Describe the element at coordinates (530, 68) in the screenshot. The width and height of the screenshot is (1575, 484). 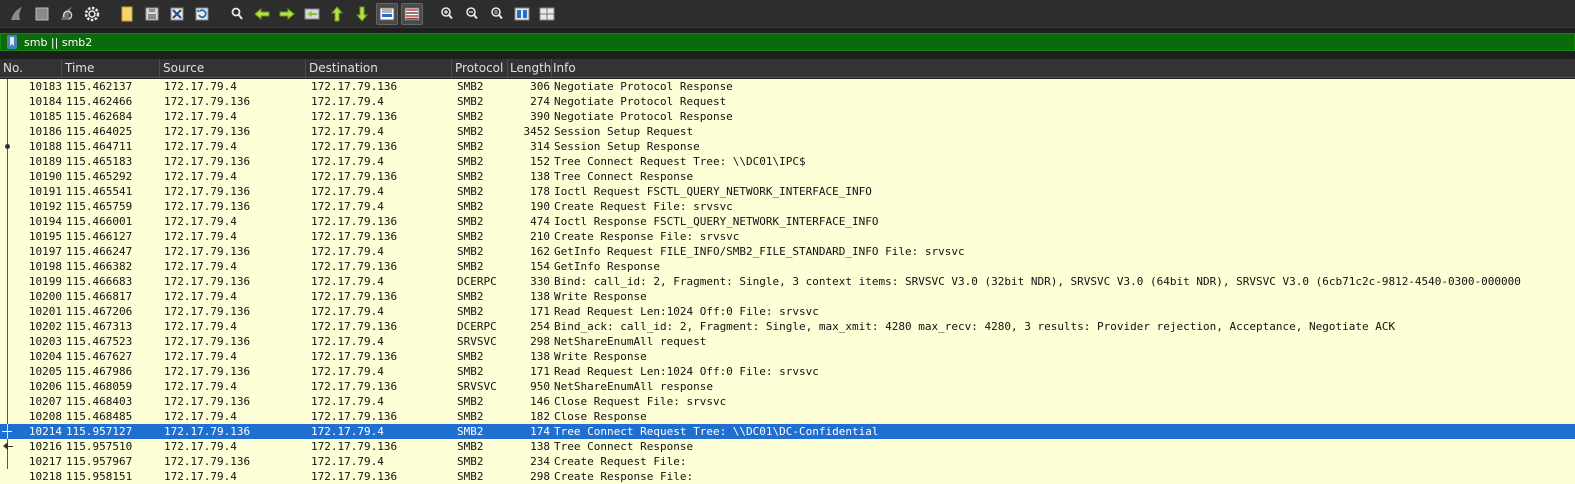
I see `column-header-length: Length` at that location.